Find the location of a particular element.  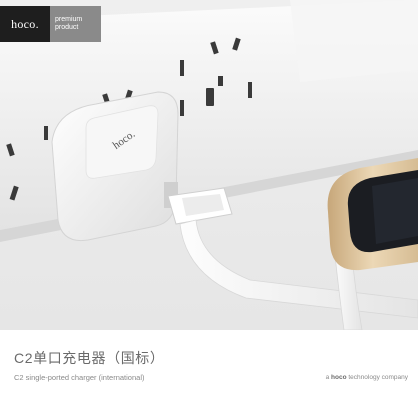

brand-tag-line2: product is located at coordinates (67, 27).